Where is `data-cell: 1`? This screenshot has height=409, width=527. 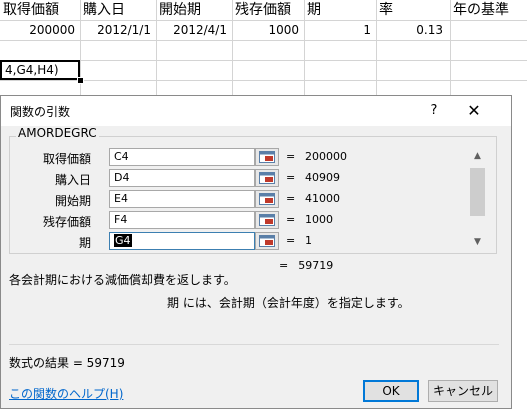
data-cell: 1 is located at coordinates (340, 30).